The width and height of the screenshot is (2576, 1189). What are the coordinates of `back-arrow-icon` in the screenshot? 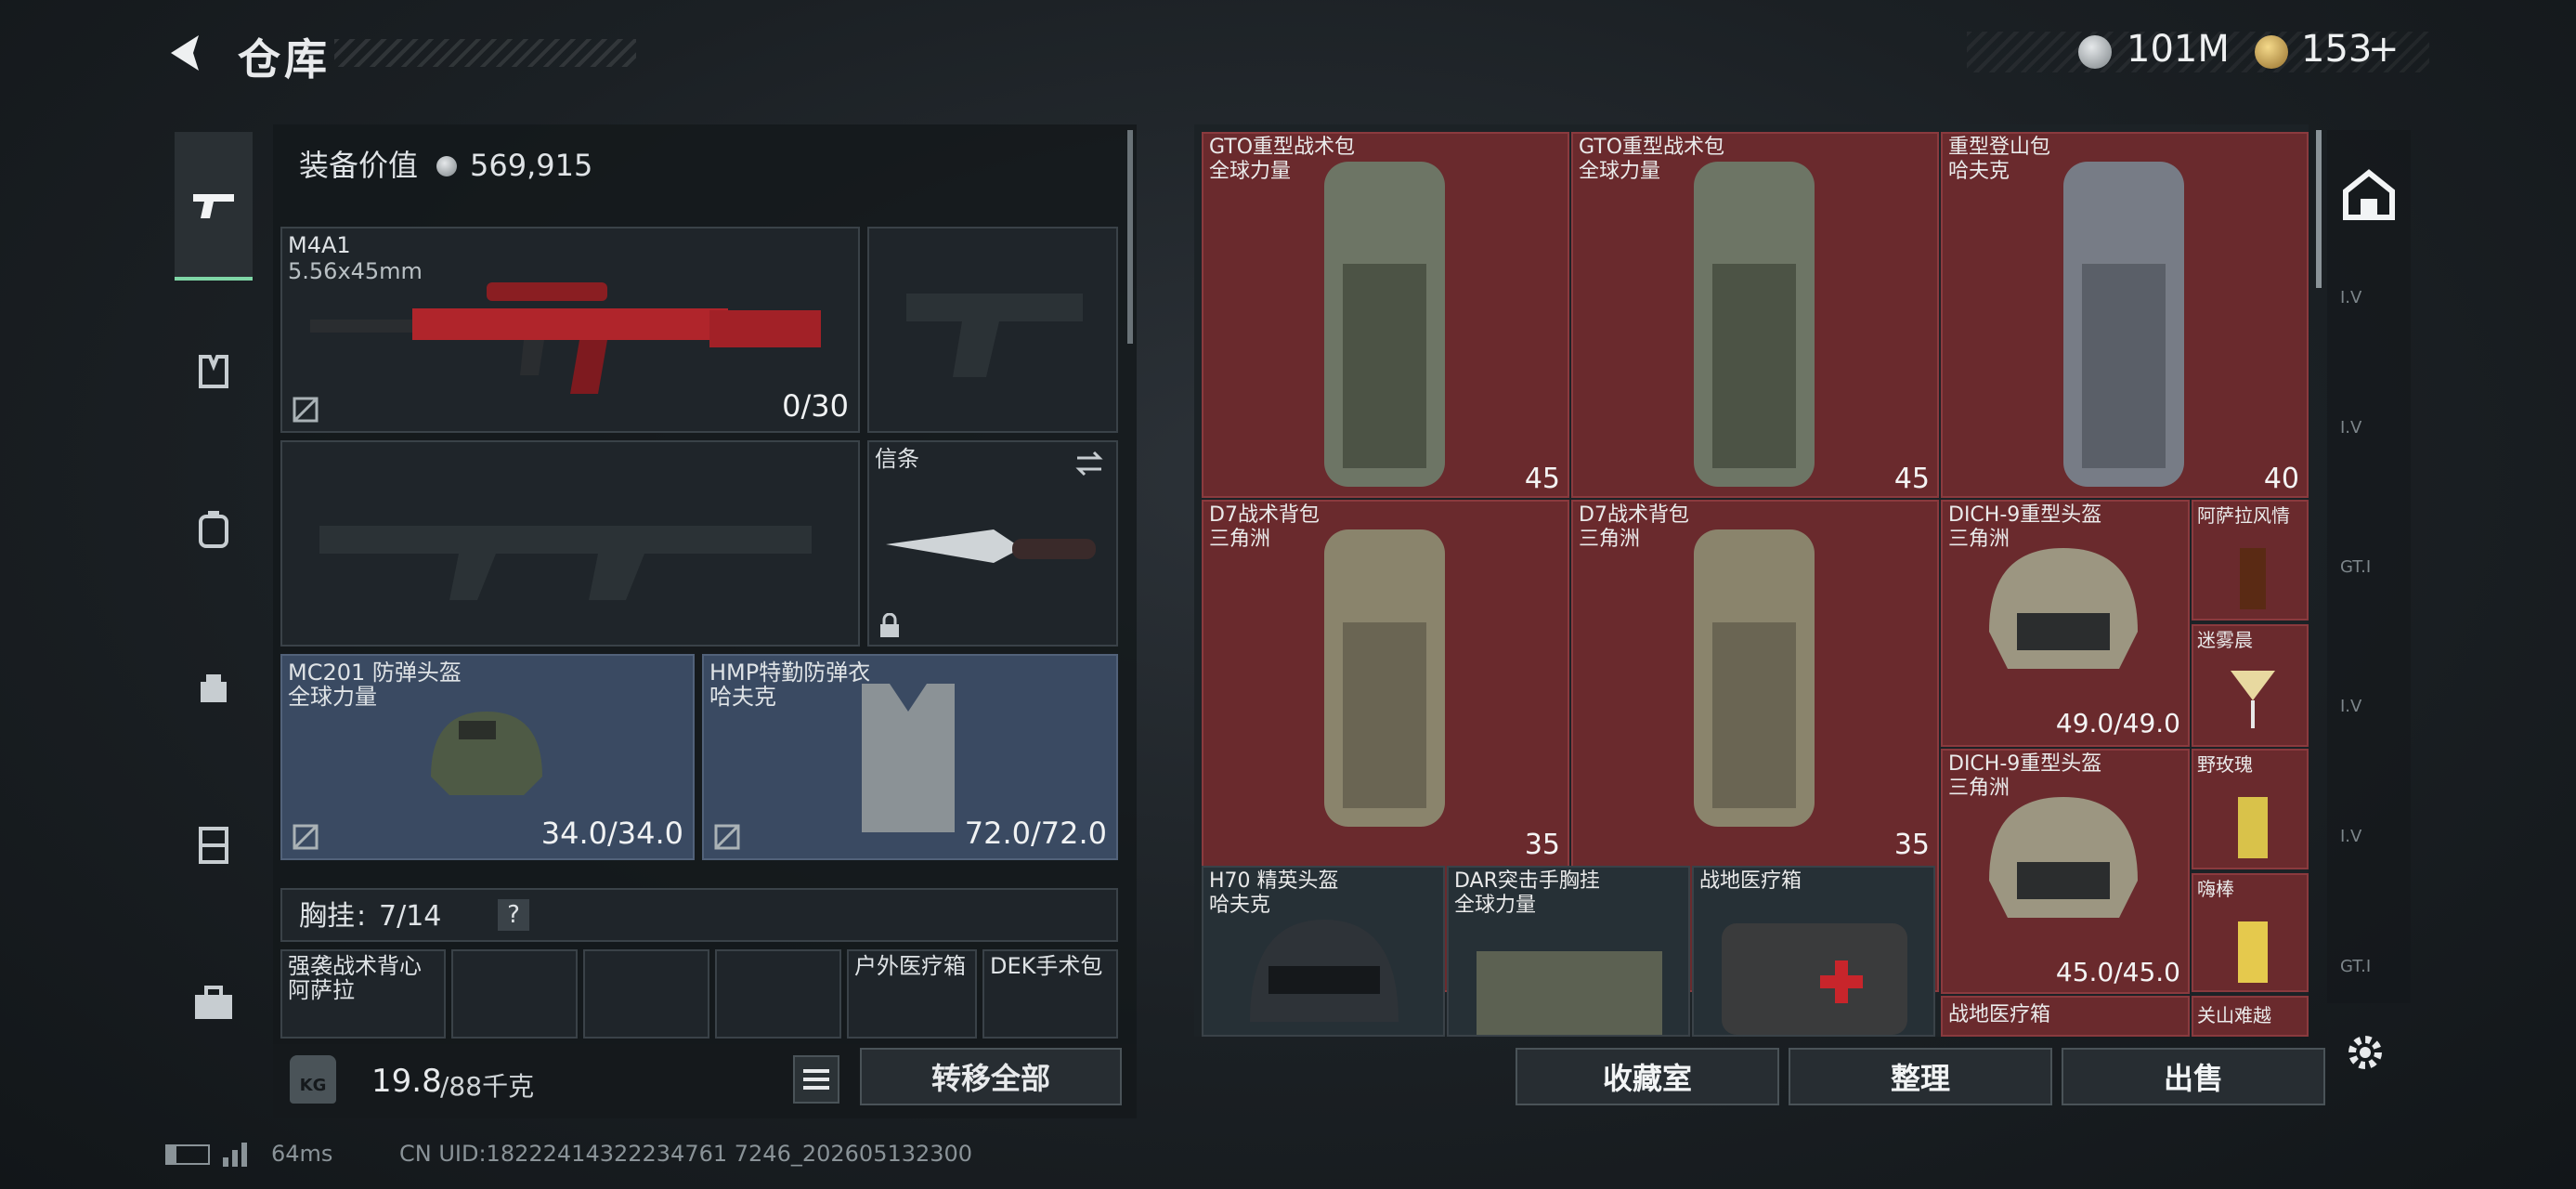 It's located at (186, 53).